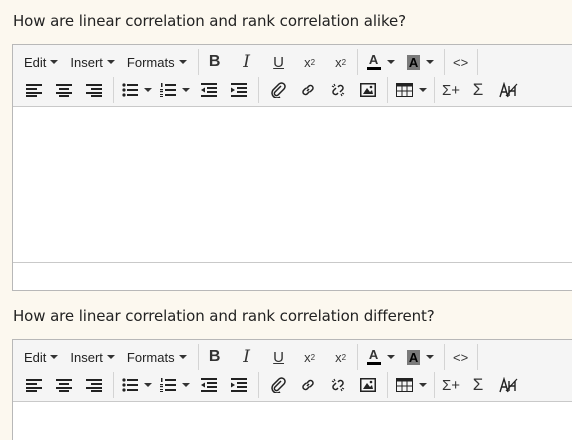 Image resolution: width=572 pixels, height=440 pixels. What do you see at coordinates (130, 385) in the screenshot?
I see `bullet-list-icon` at bounding box center [130, 385].